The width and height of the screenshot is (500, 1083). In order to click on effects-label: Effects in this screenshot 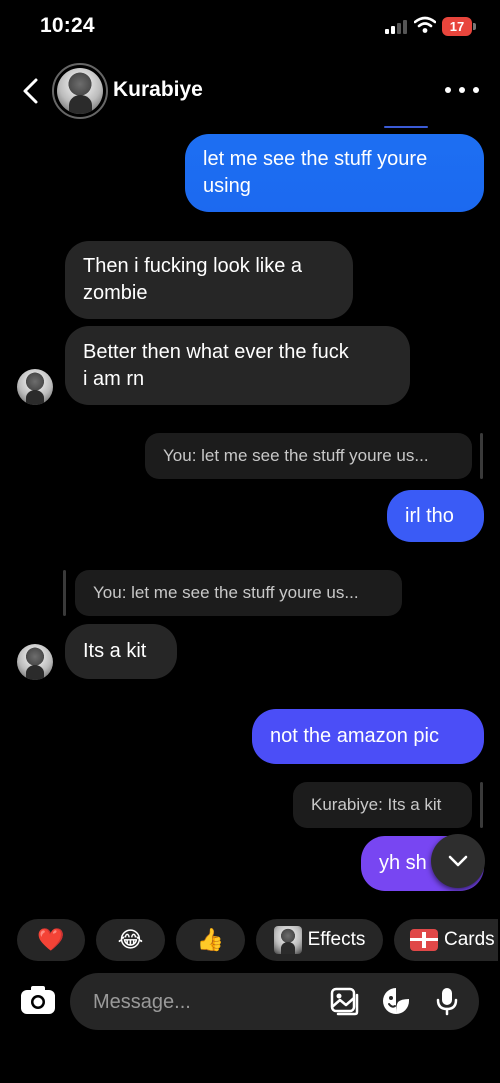, I will do `click(336, 939)`.